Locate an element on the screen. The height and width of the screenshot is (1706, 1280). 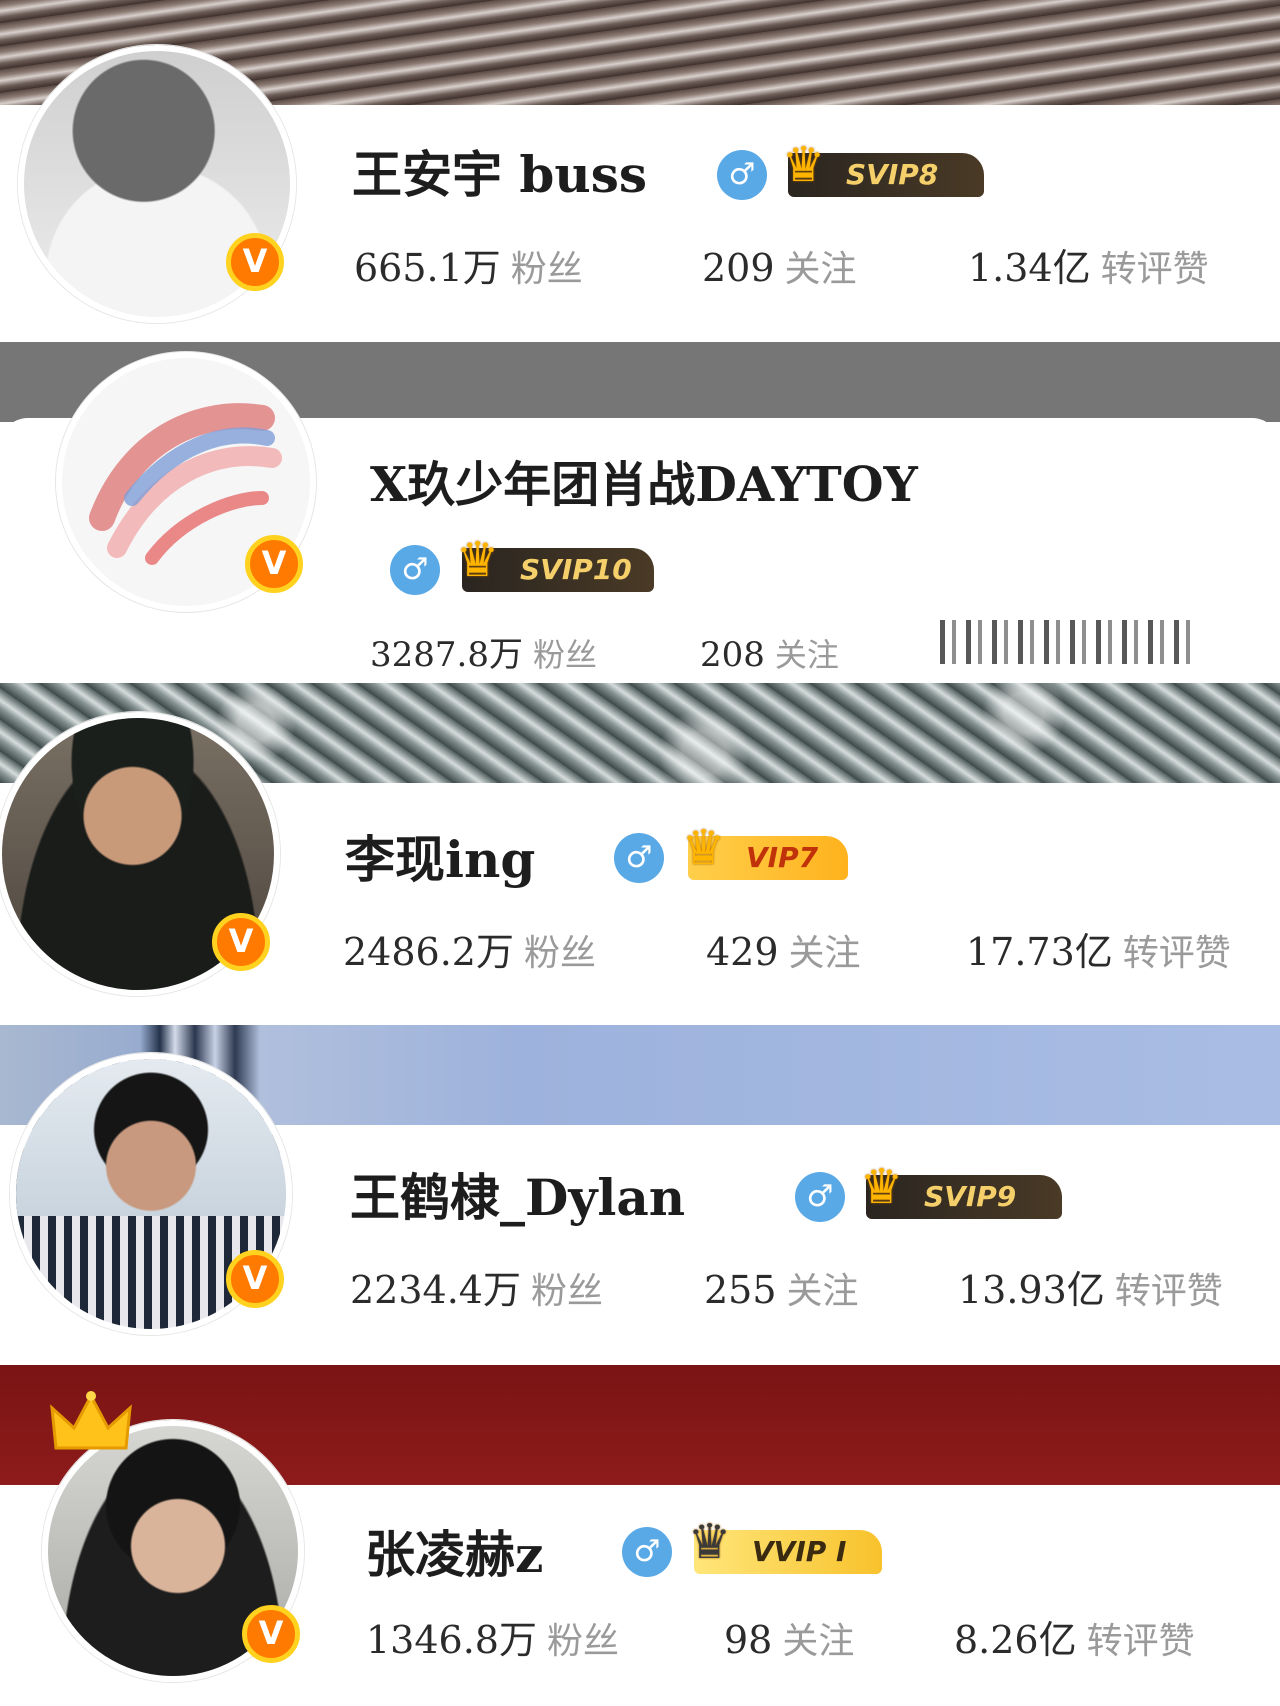
avatar-photo is located at coordinates (151, 1137).